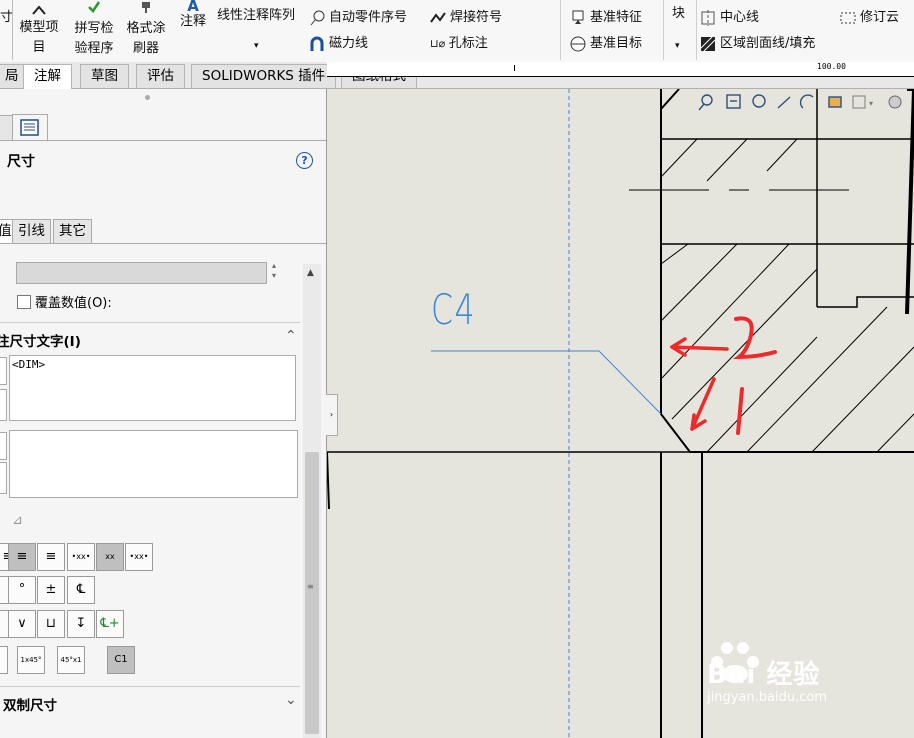 This screenshot has width=914, height=738. What do you see at coordinates (616, 43) in the screenshot?
I see `datum-target-label: 基准目标` at bounding box center [616, 43].